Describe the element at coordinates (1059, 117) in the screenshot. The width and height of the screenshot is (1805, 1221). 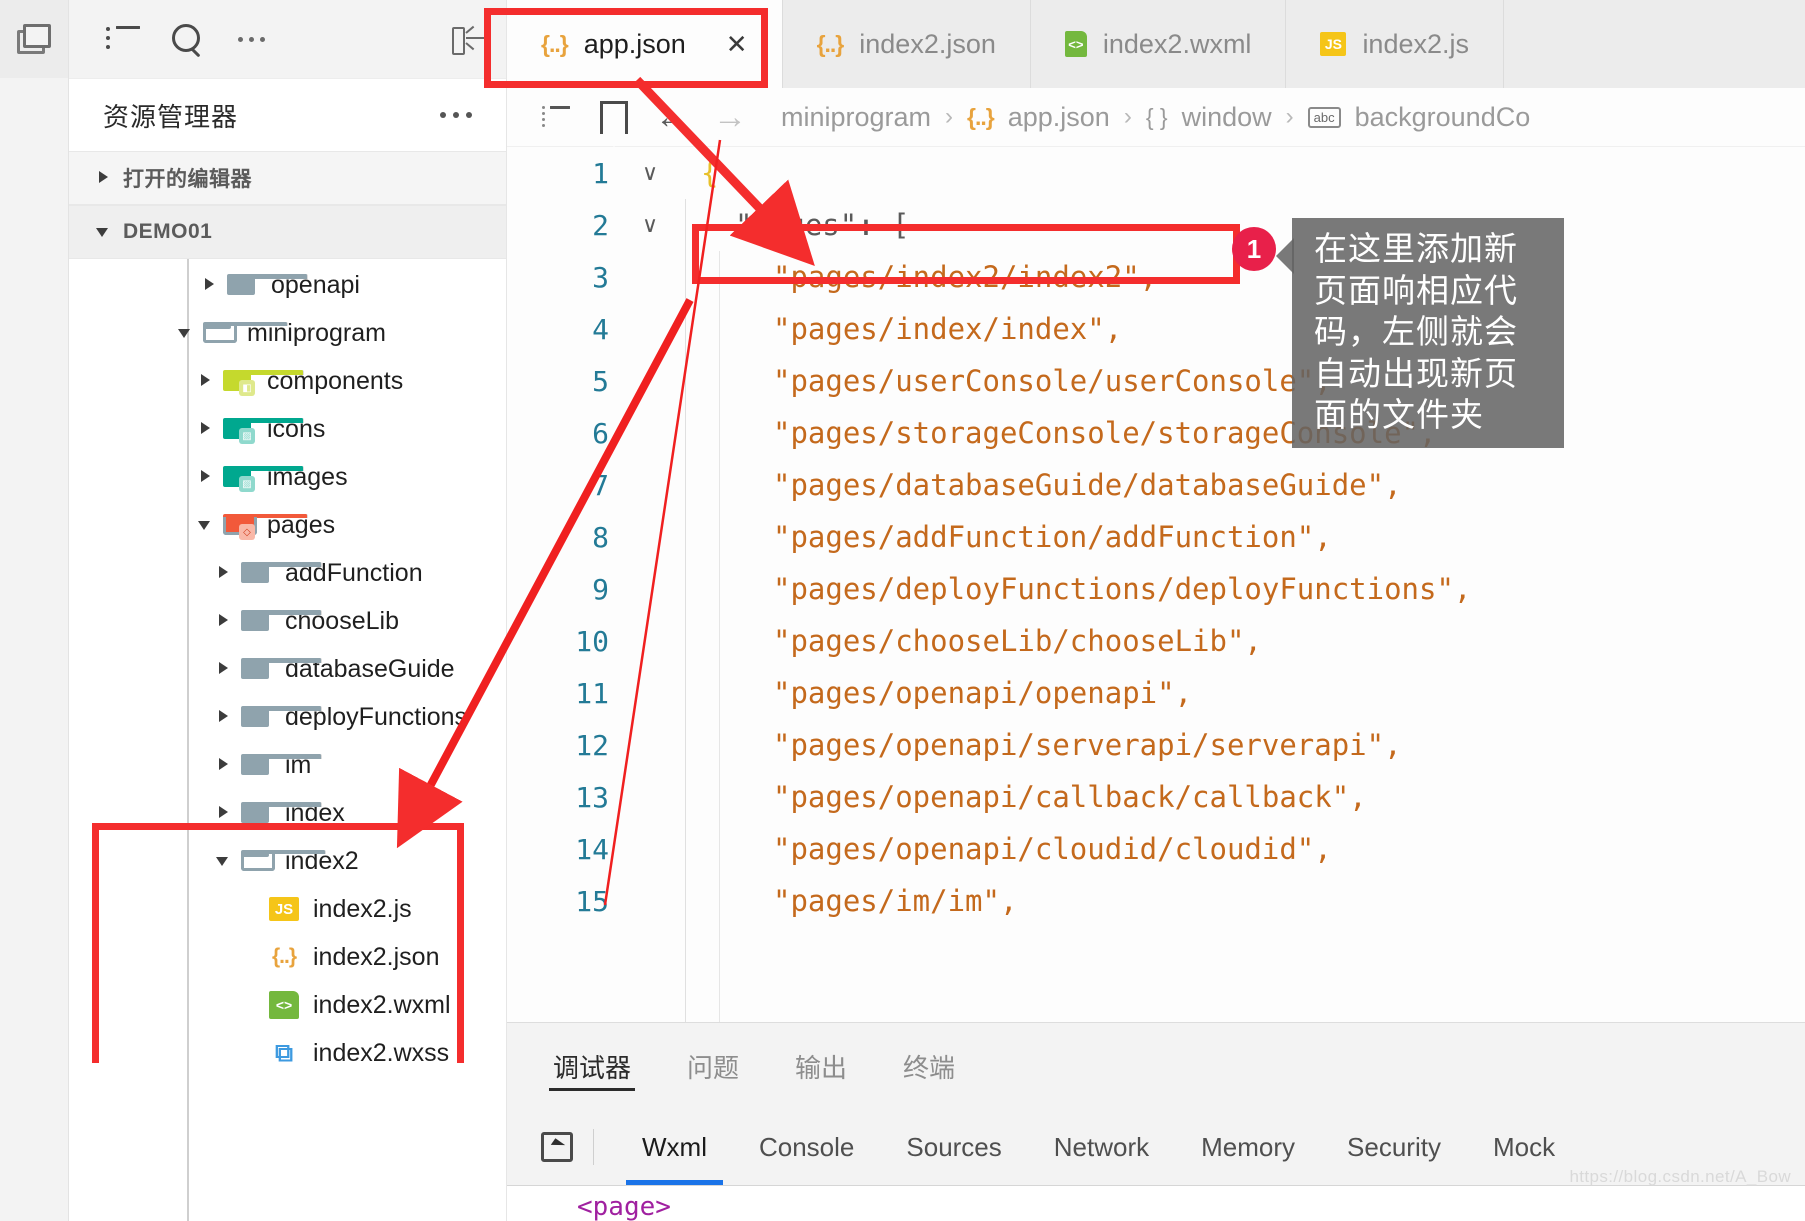
I see `breadcrumb-item-app-json: app.json` at that location.